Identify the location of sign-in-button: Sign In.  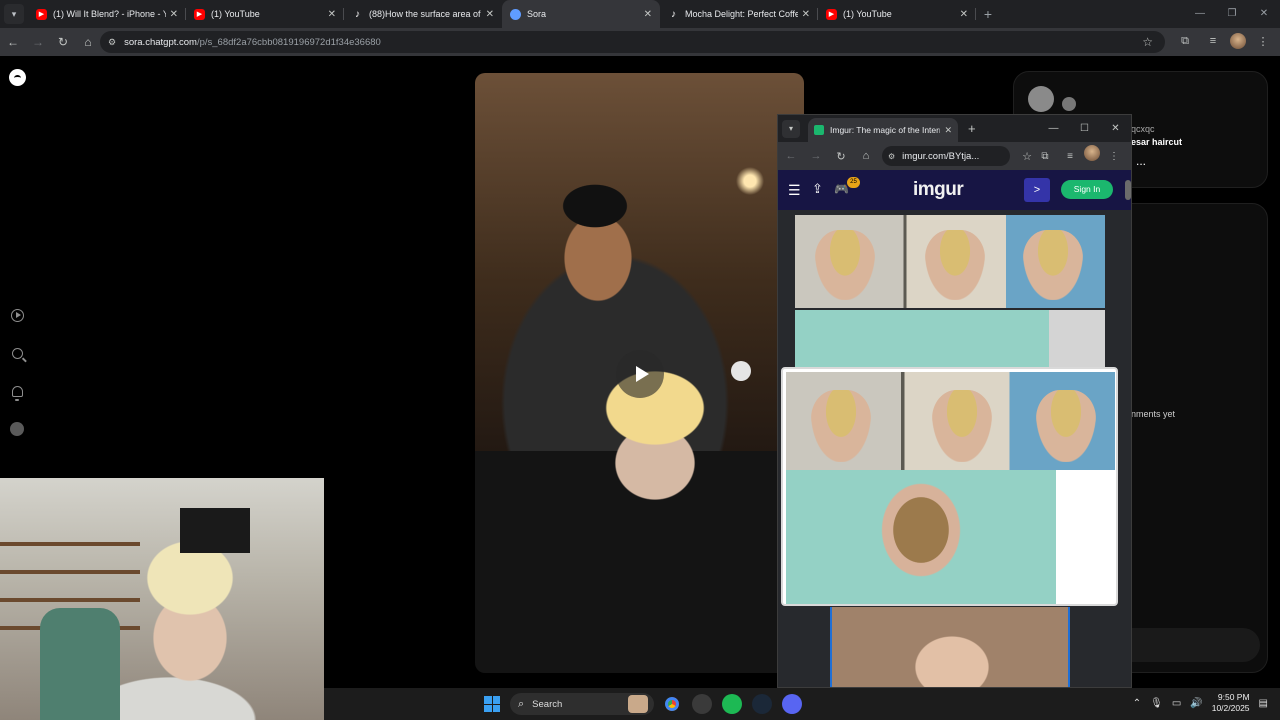
(1087, 189).